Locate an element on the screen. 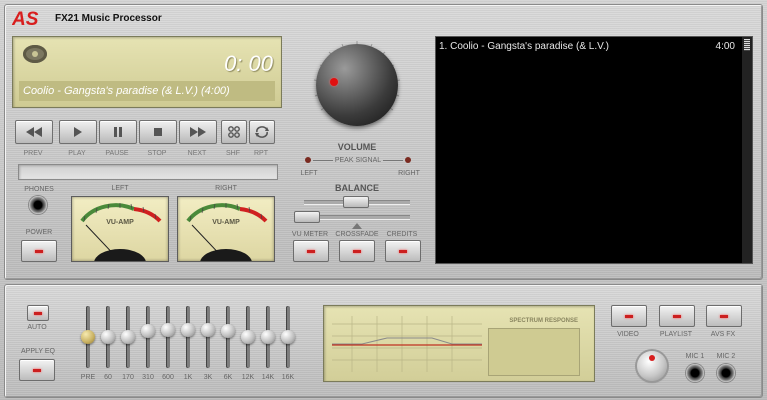  eq-slider-1k is located at coordinates (188, 329).